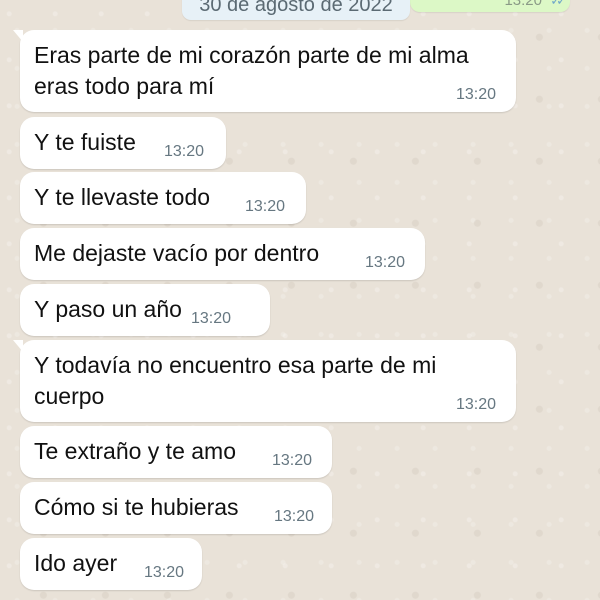 This screenshot has width=600, height=600. I want to click on incoming-message-bubble: Cómo si te hubieras 13:20, so click(176, 508).